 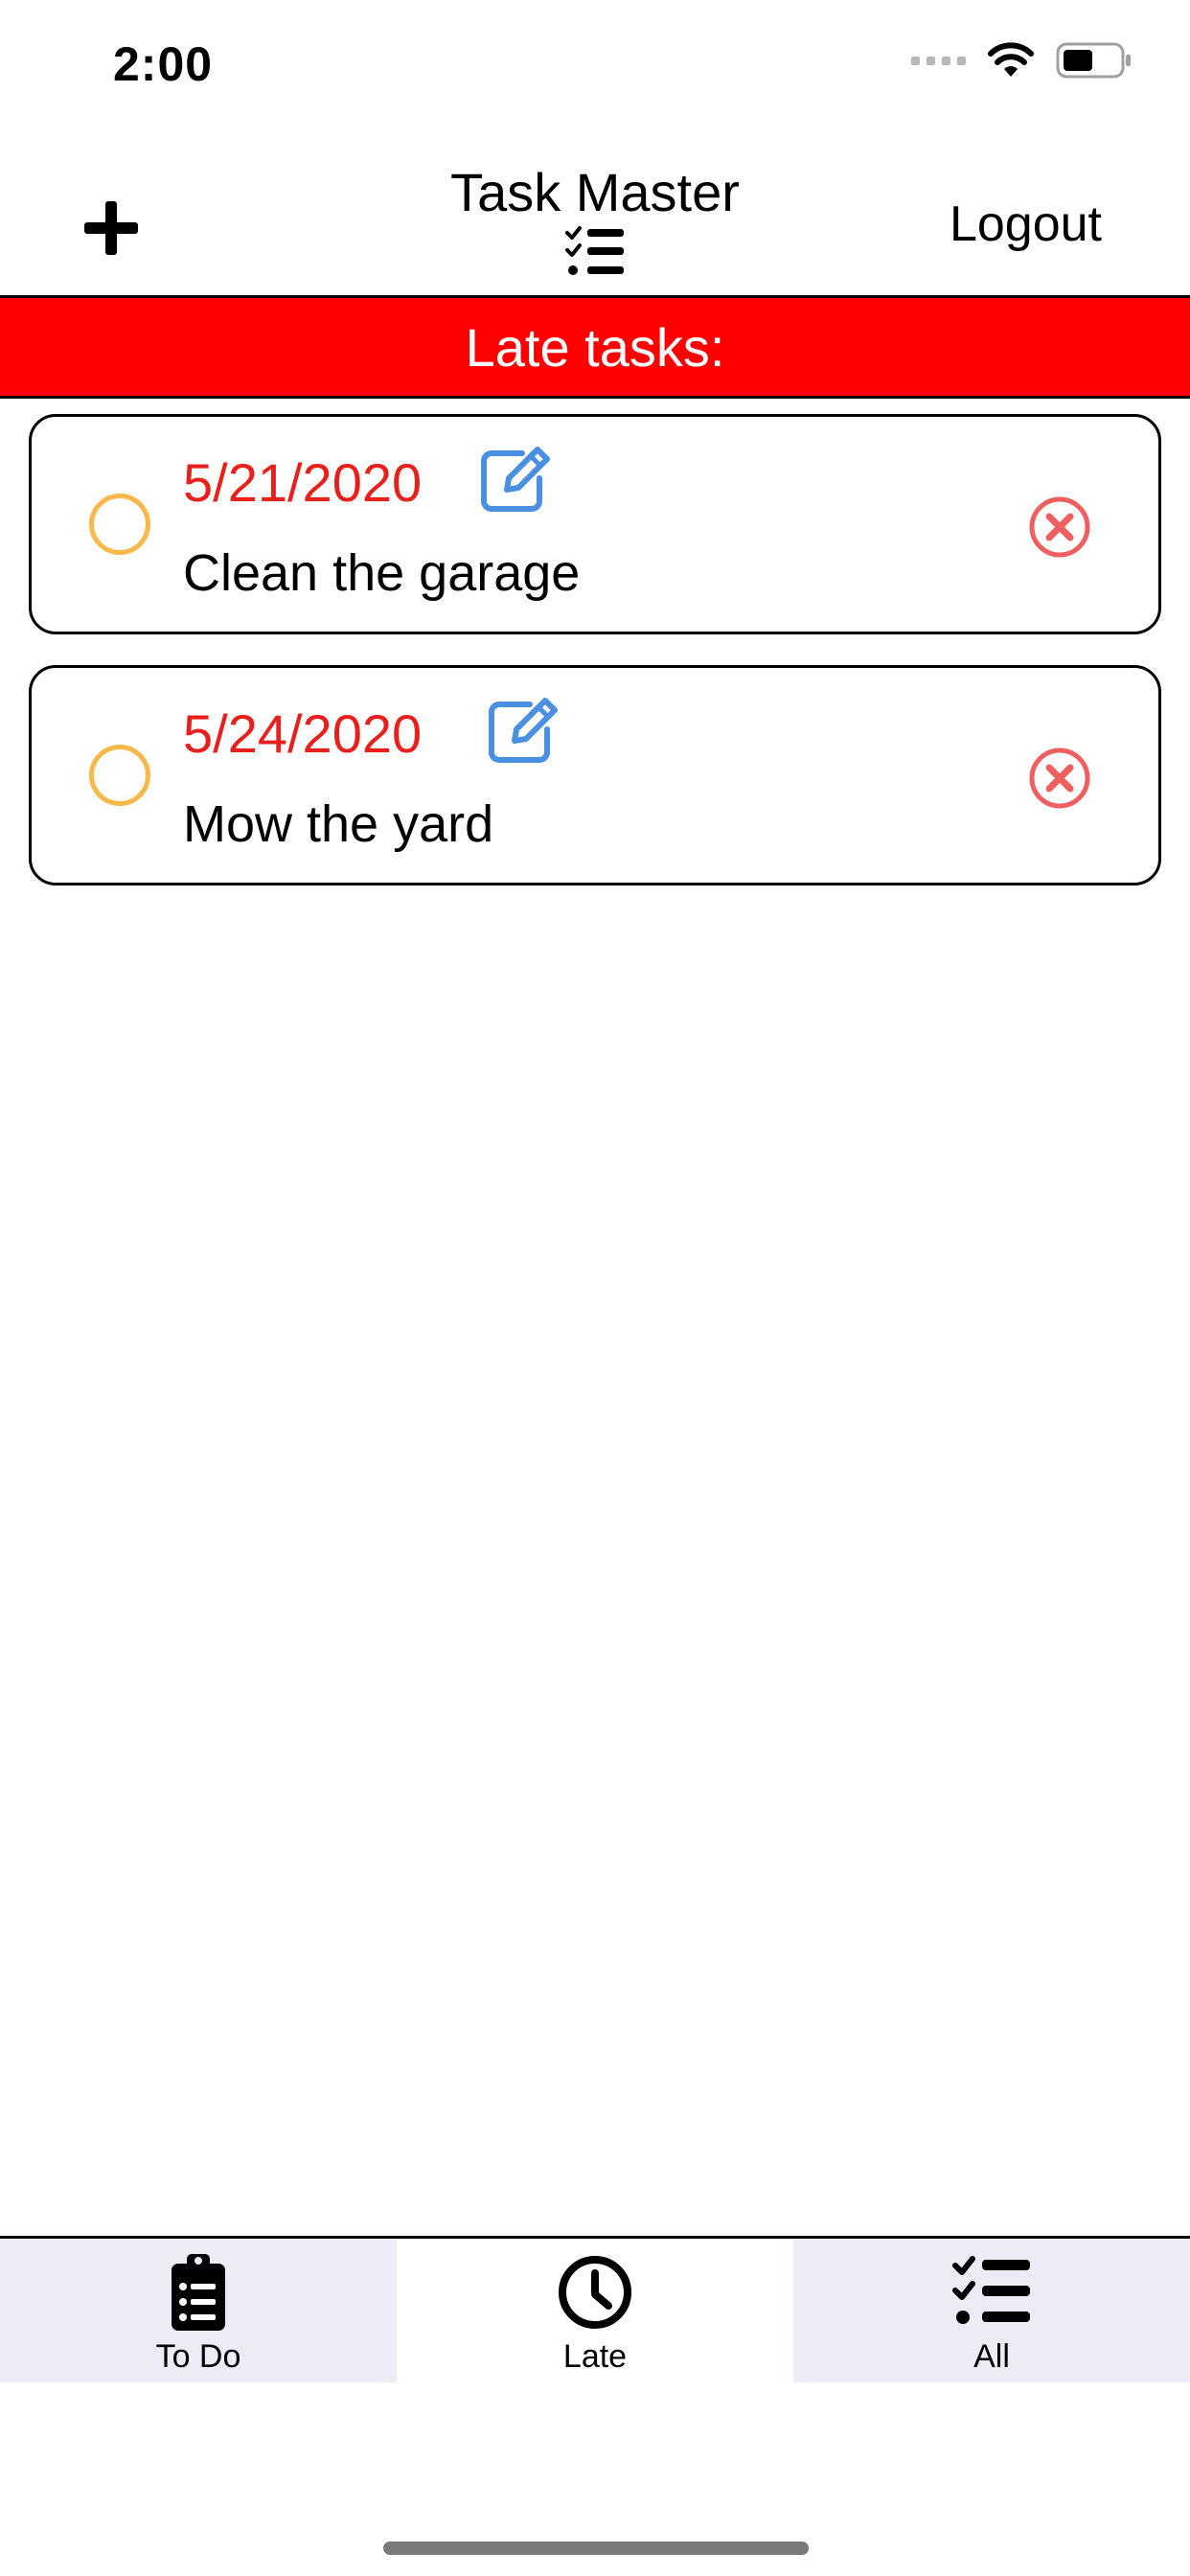 What do you see at coordinates (163, 64) in the screenshot?
I see `status-time: 2:00` at bounding box center [163, 64].